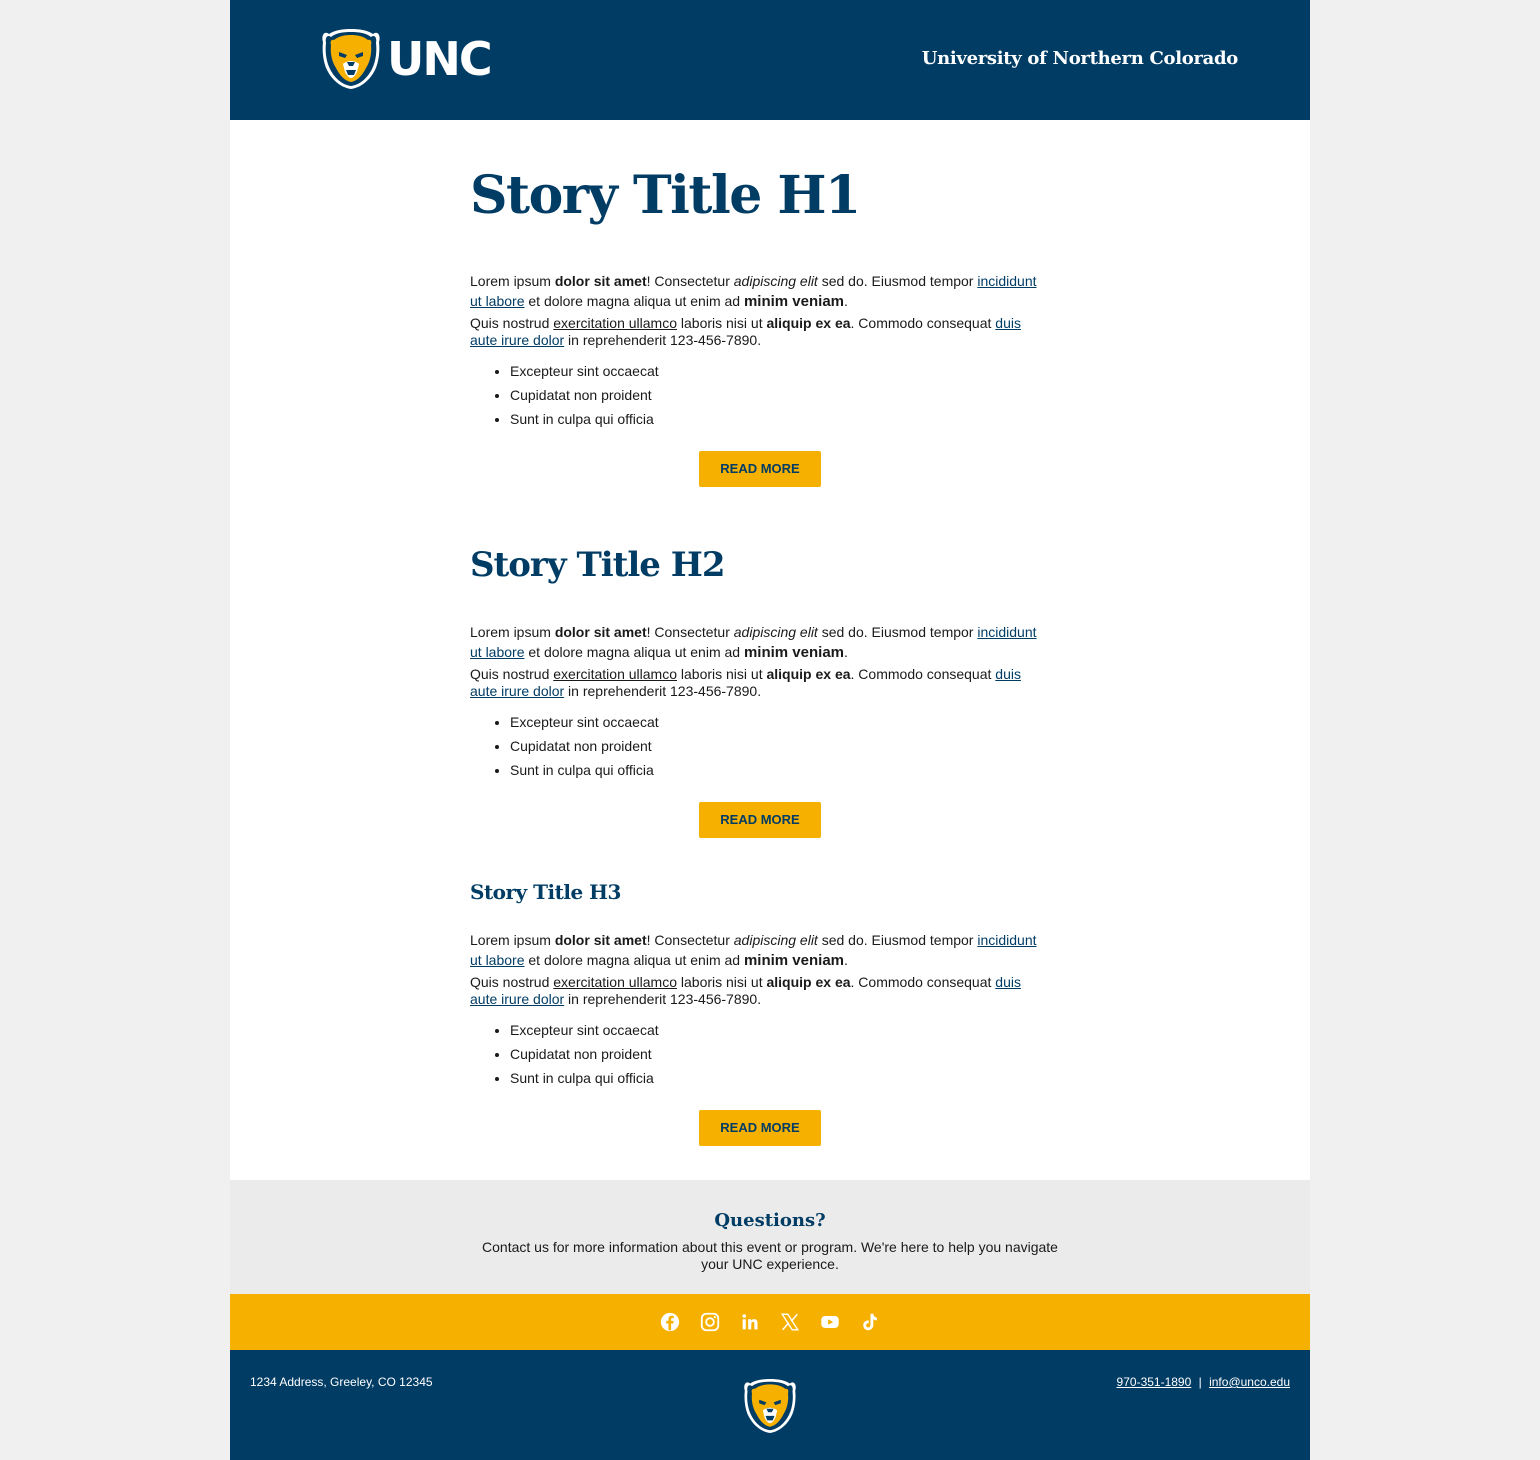 The image size is (1540, 1460). Describe the element at coordinates (598, 565) in the screenshot. I see `story-title-h2: Story Title H2` at that location.